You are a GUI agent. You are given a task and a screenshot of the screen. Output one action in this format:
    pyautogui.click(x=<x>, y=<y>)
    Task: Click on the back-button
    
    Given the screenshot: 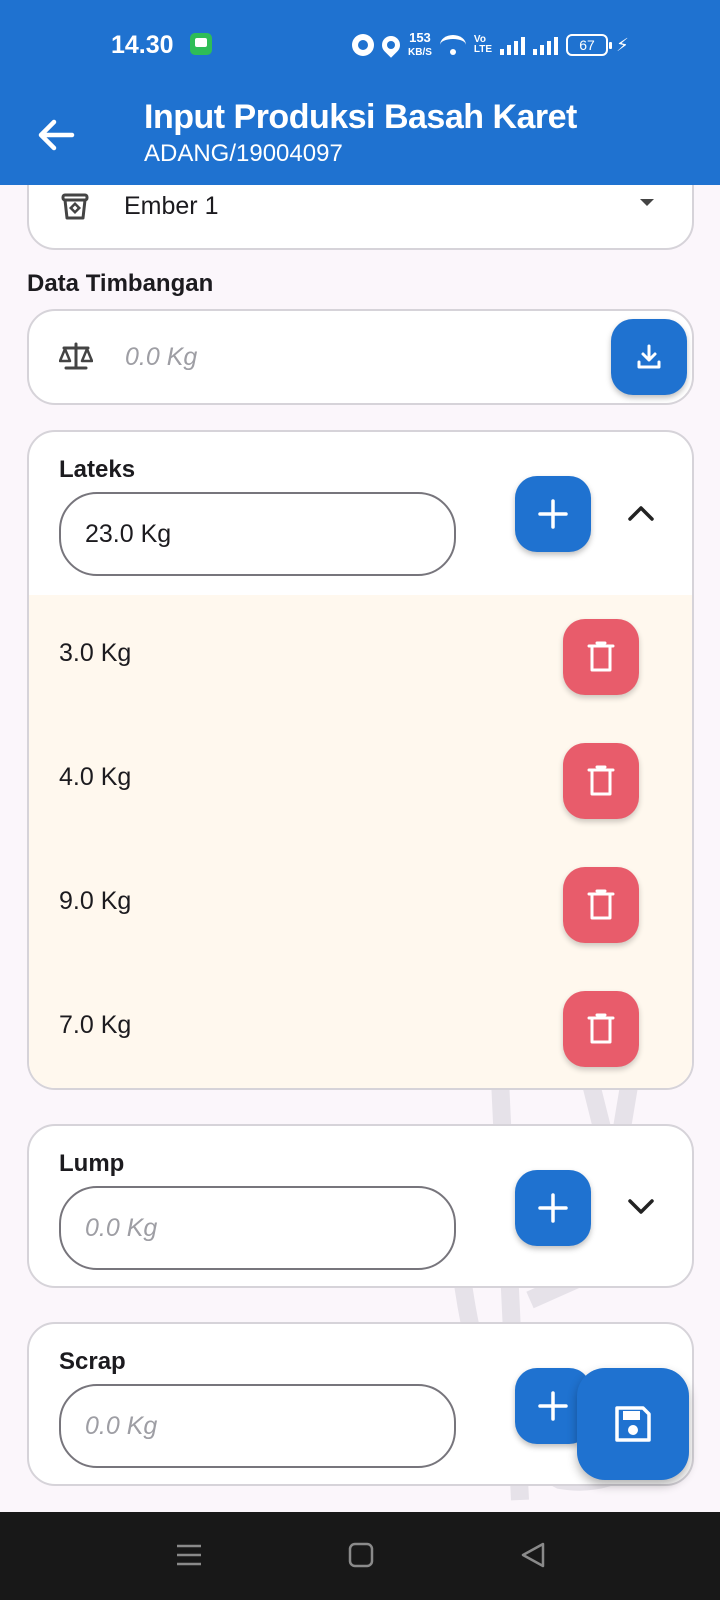 What is the action you would take?
    pyautogui.click(x=57, y=135)
    